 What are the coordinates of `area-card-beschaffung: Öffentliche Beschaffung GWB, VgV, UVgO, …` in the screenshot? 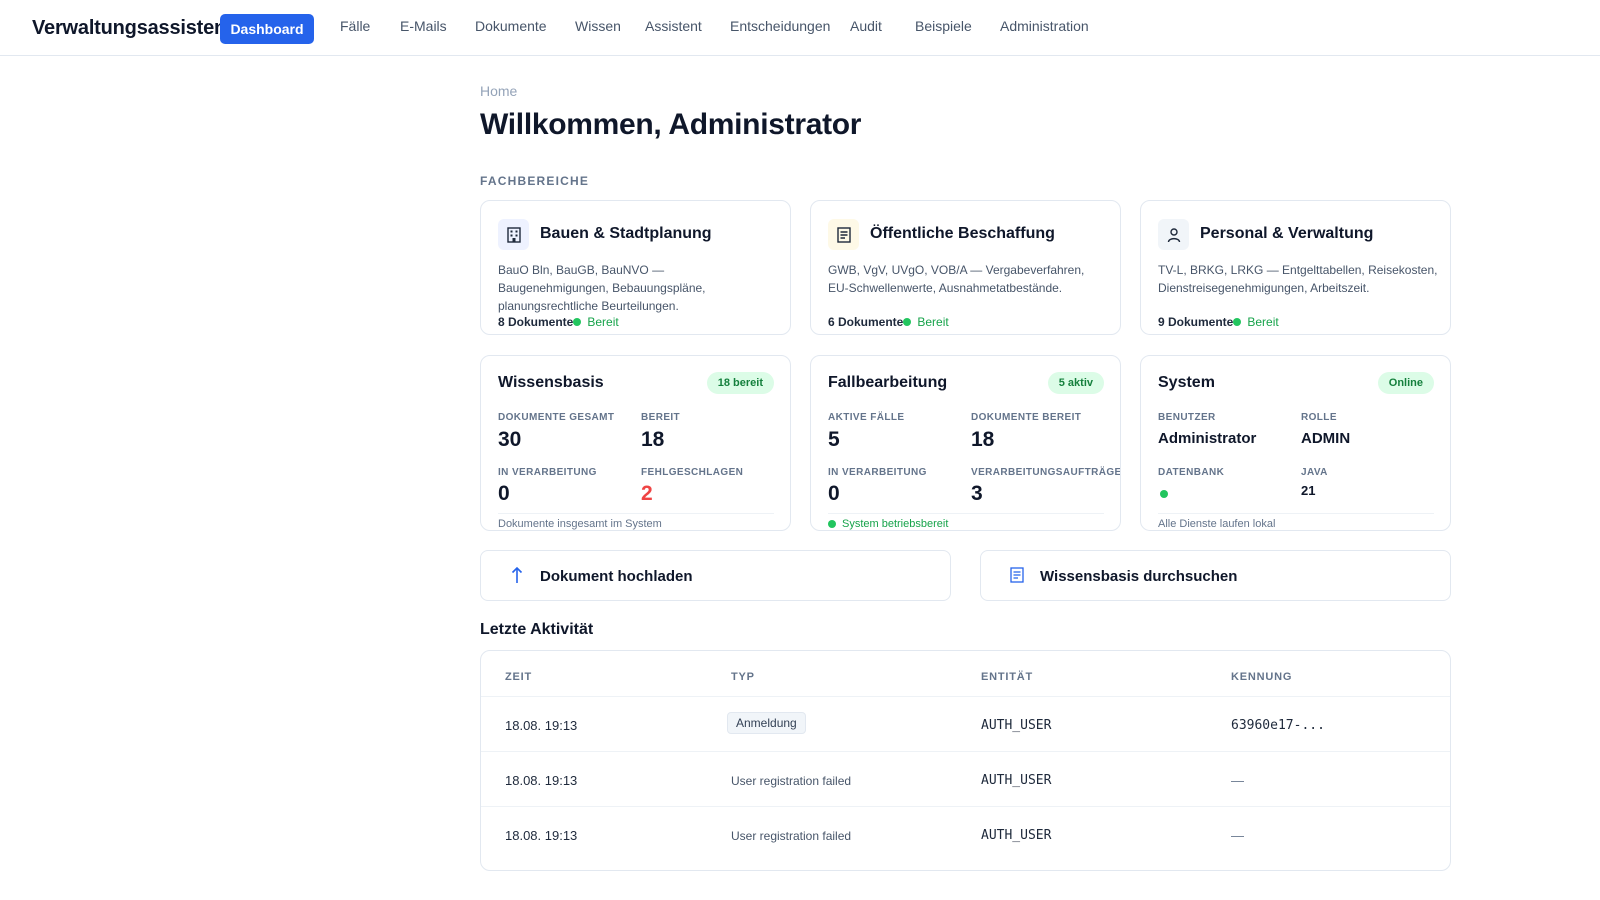 It's located at (965, 267).